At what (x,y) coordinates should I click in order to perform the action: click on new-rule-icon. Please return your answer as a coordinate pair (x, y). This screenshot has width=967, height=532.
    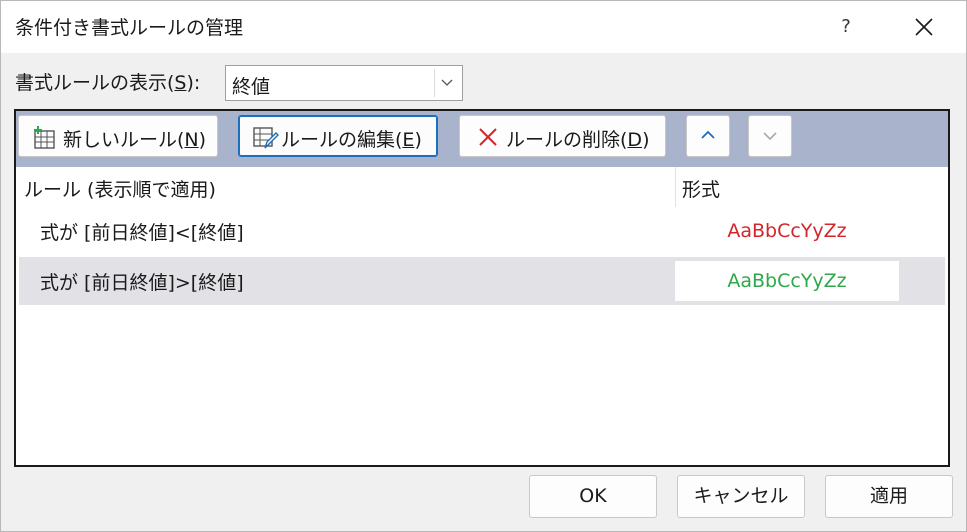
    Looking at the image, I should click on (44, 137).